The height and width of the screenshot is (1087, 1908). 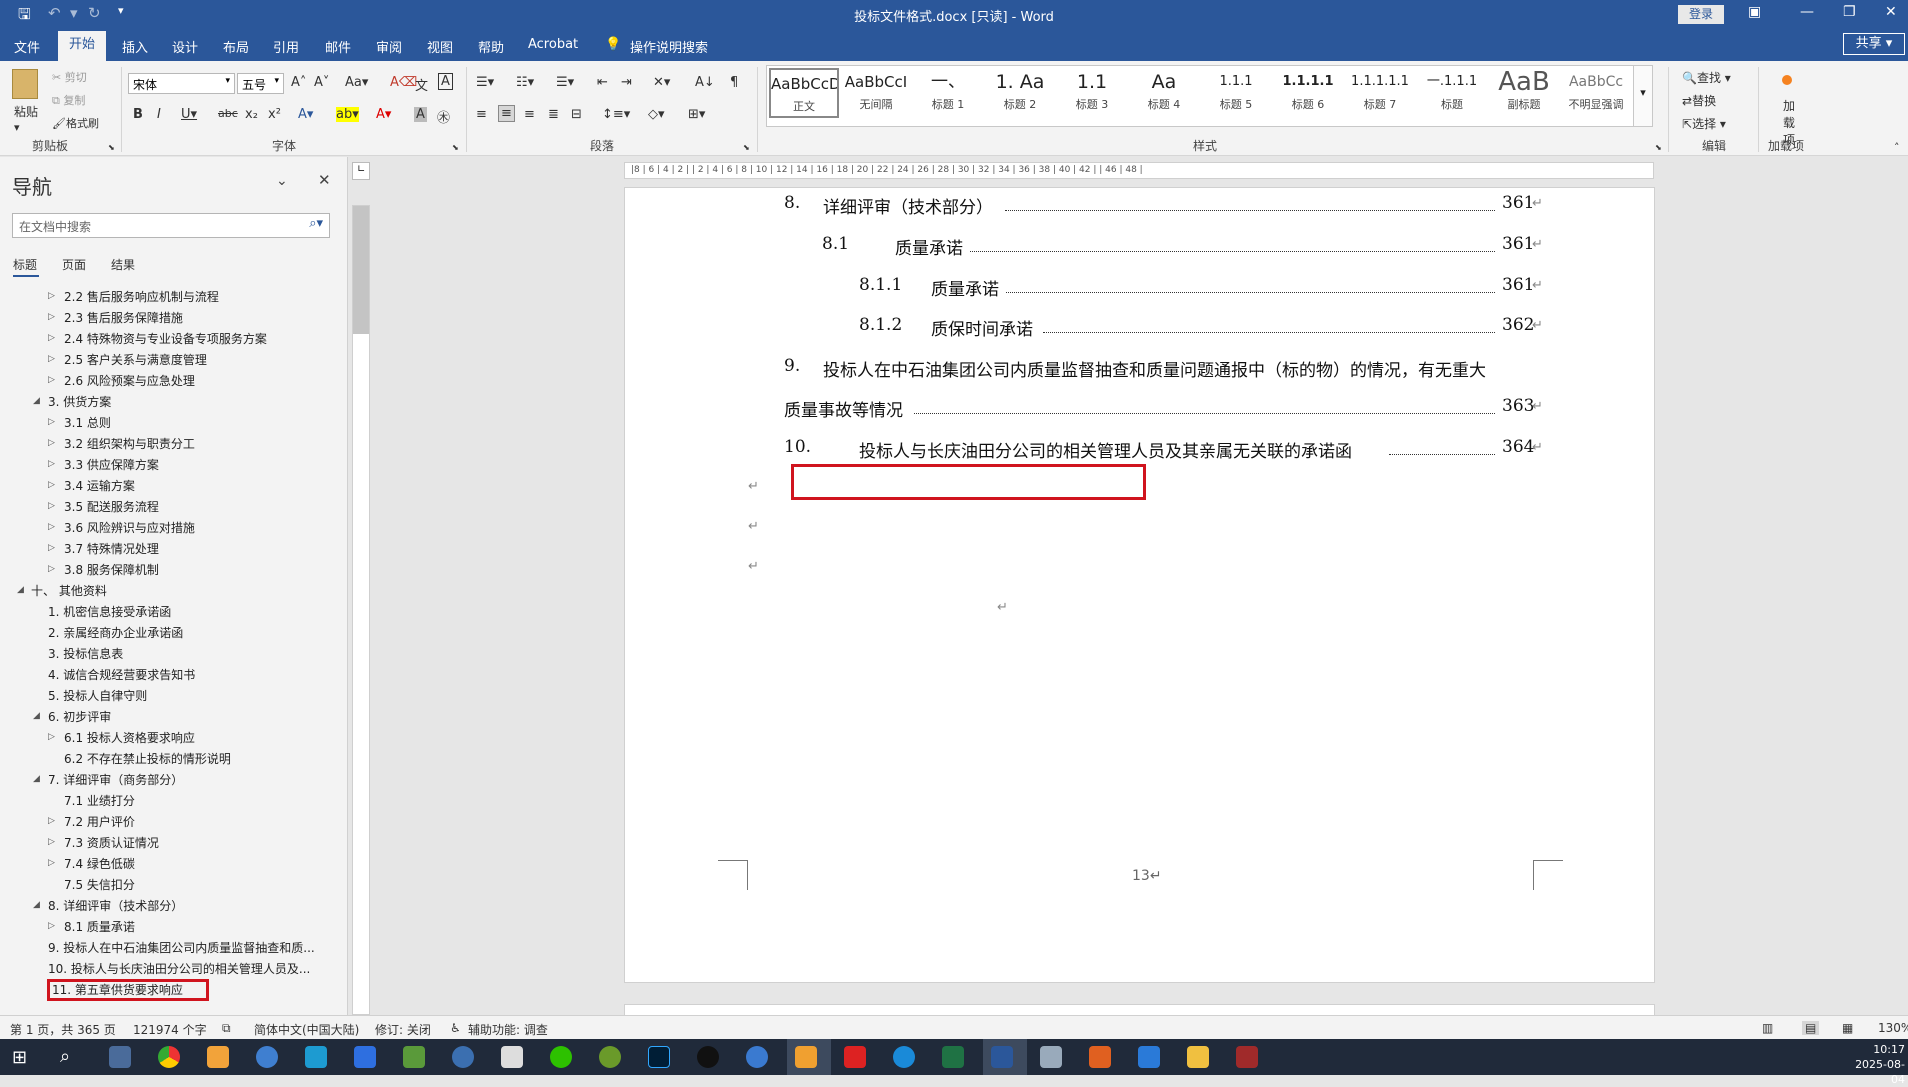 What do you see at coordinates (1754, 12) in the screenshot?
I see `ribbon-display-icon: ▣` at bounding box center [1754, 12].